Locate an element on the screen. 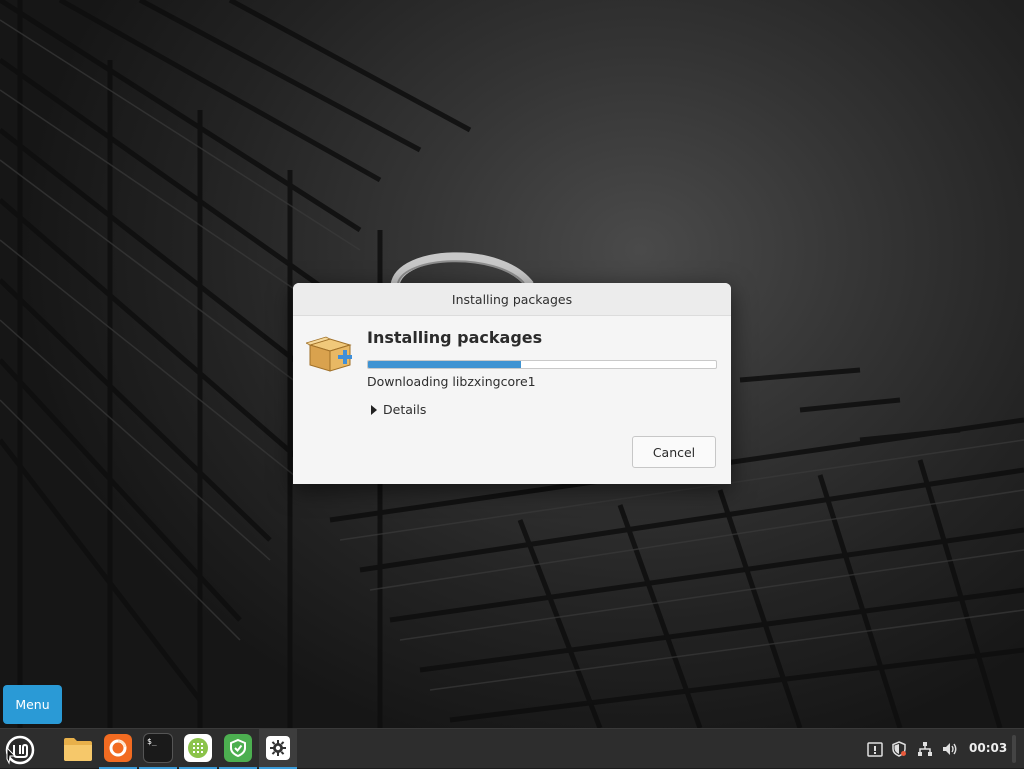 This screenshot has width=1024, height=769. security-shield-icon is located at coordinates (899, 749).